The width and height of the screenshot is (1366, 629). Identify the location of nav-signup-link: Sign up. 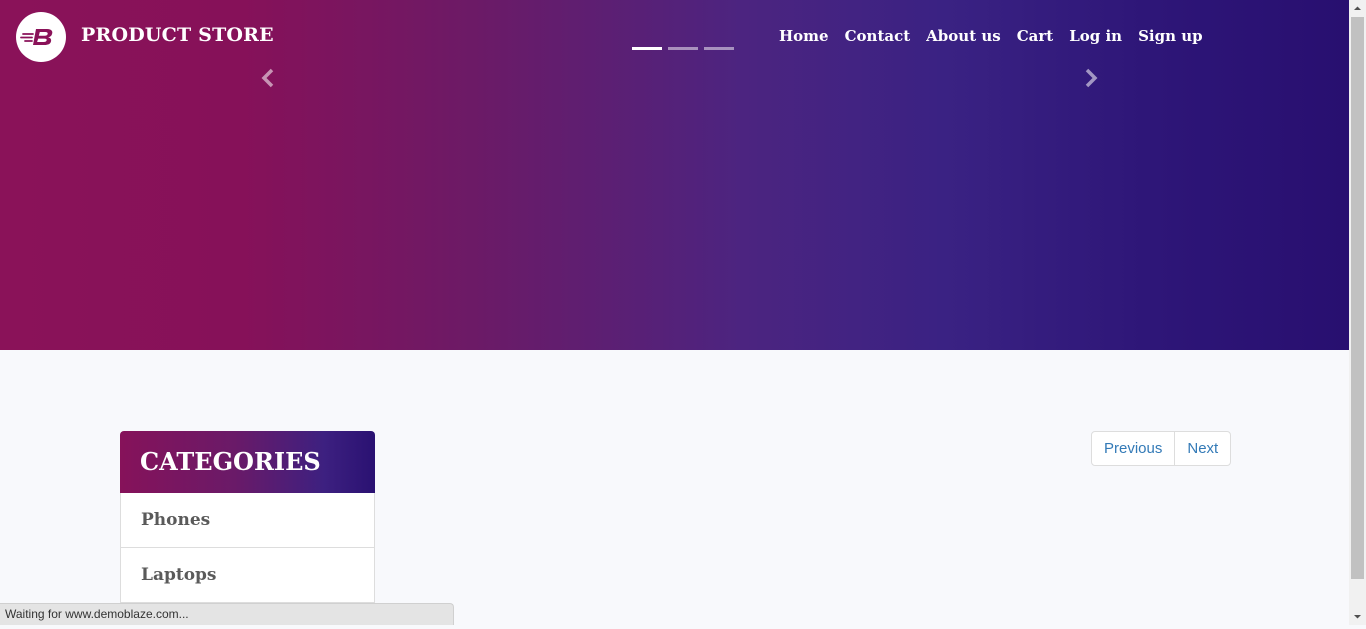
(1170, 36).